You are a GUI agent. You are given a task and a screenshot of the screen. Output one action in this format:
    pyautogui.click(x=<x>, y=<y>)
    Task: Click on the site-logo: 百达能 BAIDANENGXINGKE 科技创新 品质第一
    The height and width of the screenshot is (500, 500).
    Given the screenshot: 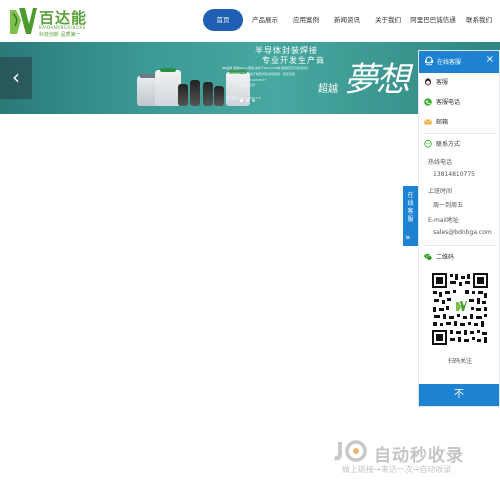 What is the action you would take?
    pyautogui.click(x=52, y=21)
    